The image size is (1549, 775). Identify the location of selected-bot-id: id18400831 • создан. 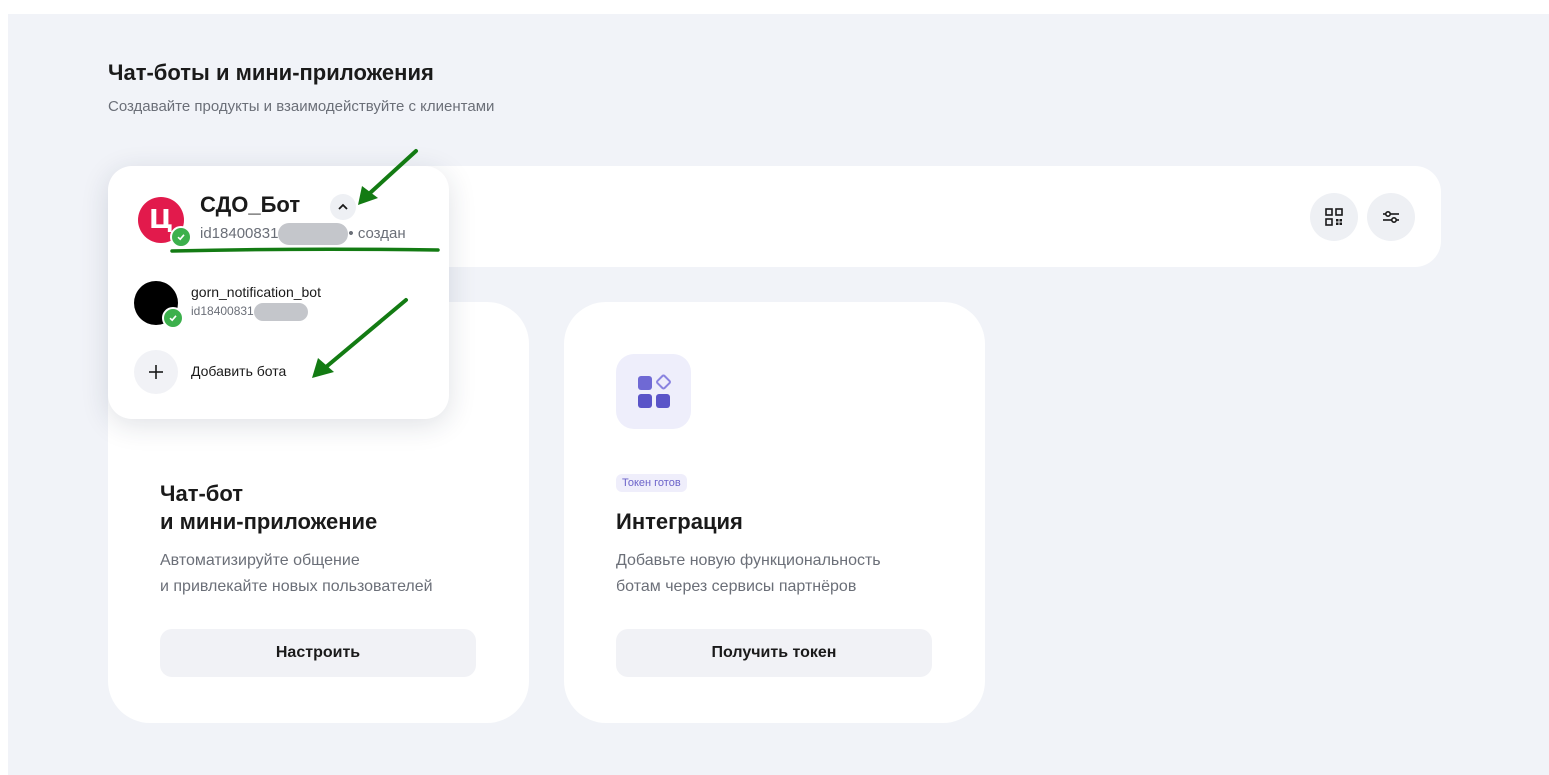
(303, 234).